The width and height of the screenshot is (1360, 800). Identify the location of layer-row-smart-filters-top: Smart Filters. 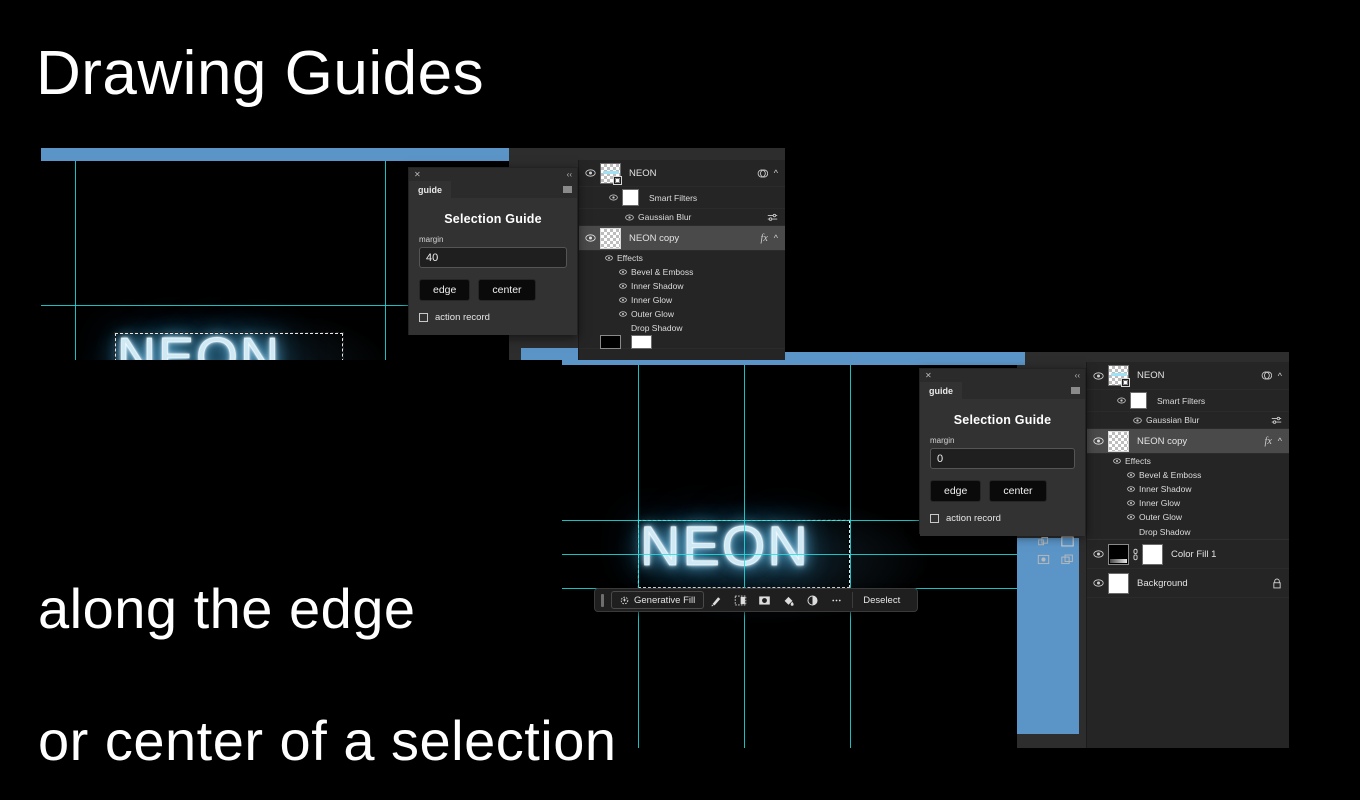
(682, 198).